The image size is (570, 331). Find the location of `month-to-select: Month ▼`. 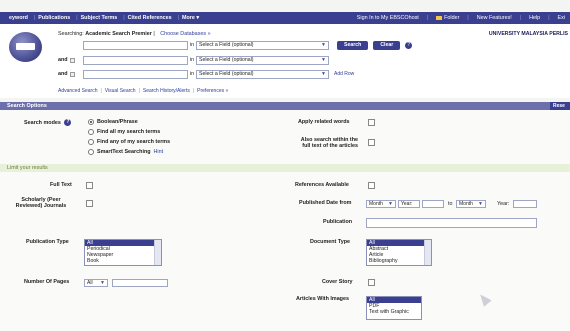

month-to-select: Month ▼ is located at coordinates (471, 204).